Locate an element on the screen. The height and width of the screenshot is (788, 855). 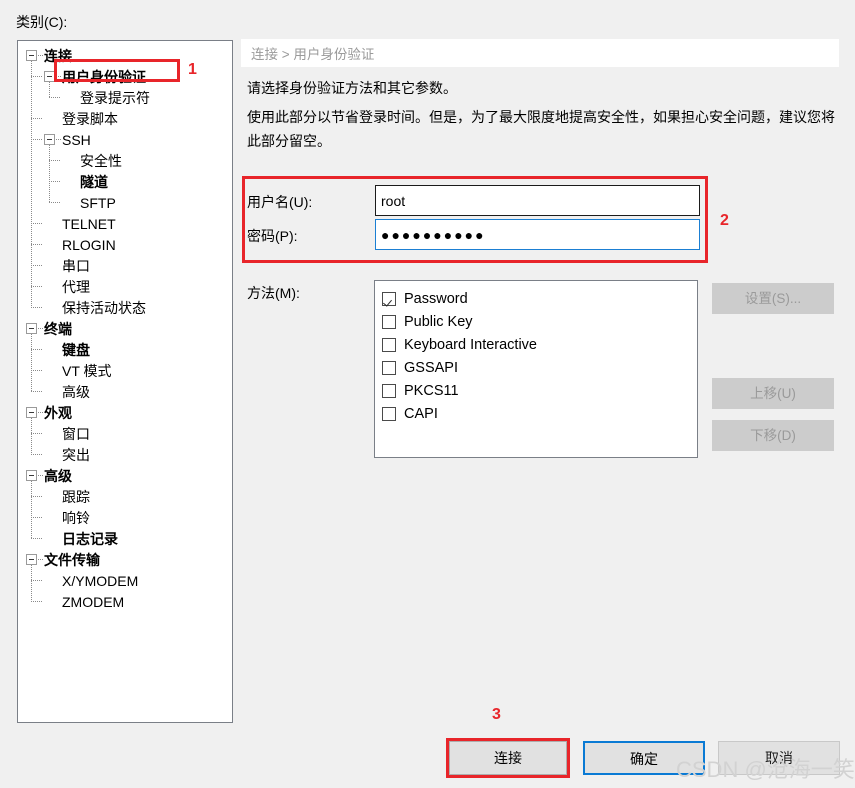
tree-item-1: 用户身份验证 is located at coordinates (125, 76).